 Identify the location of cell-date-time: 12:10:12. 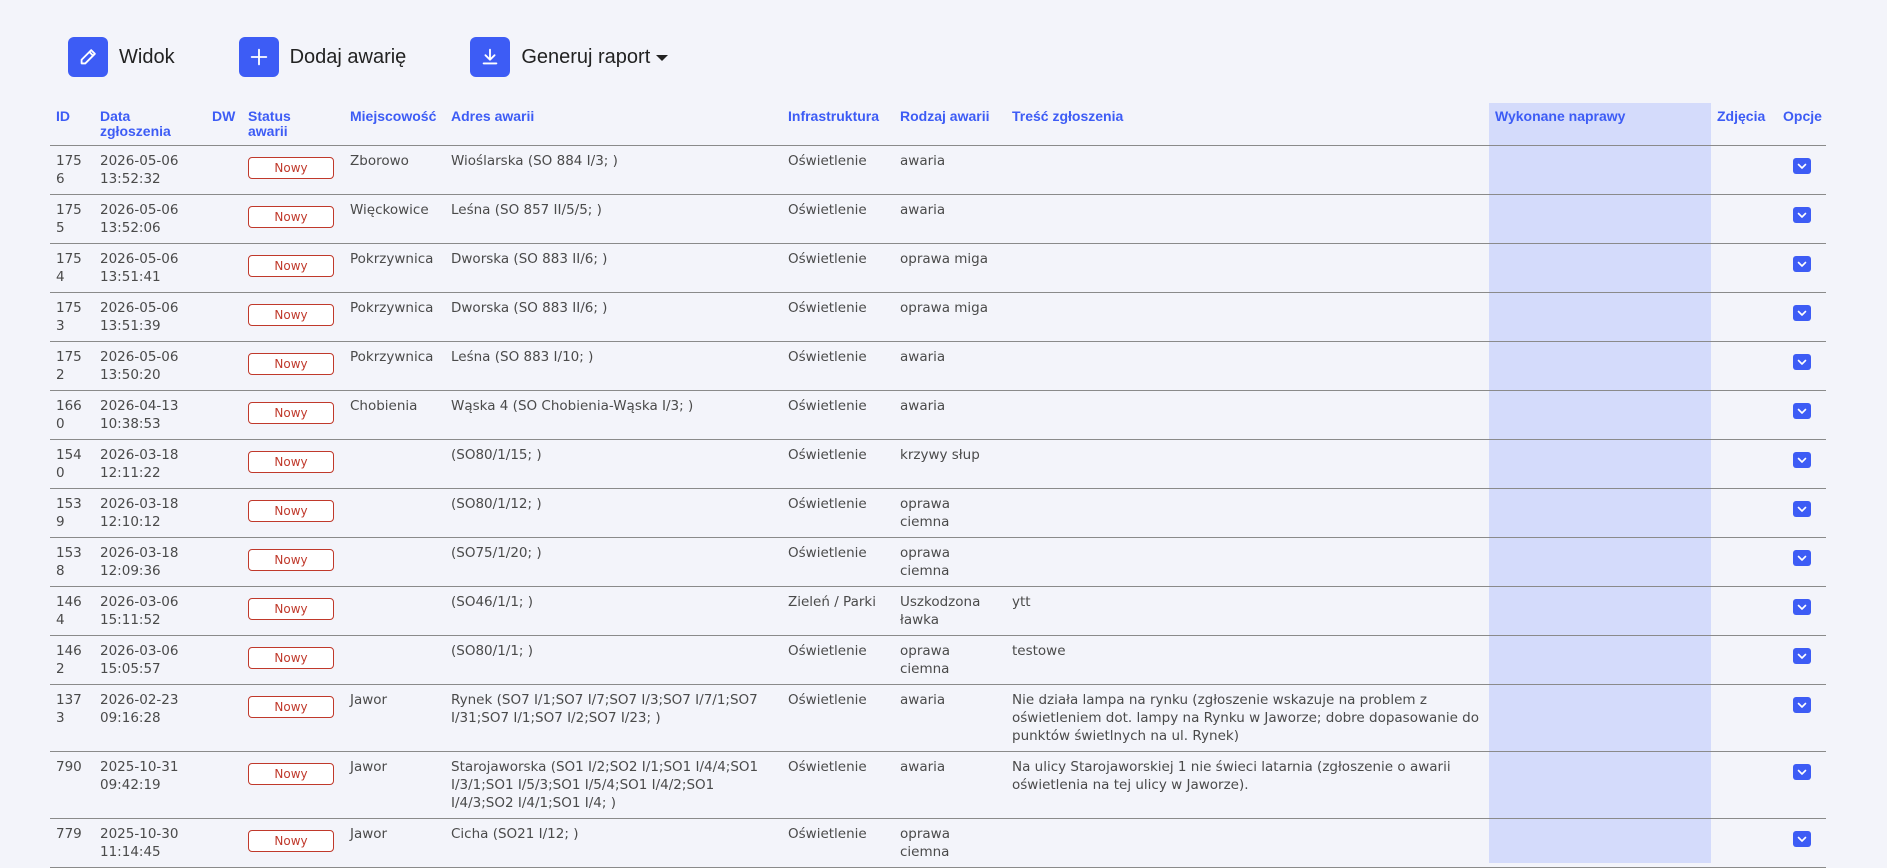
(130, 522).